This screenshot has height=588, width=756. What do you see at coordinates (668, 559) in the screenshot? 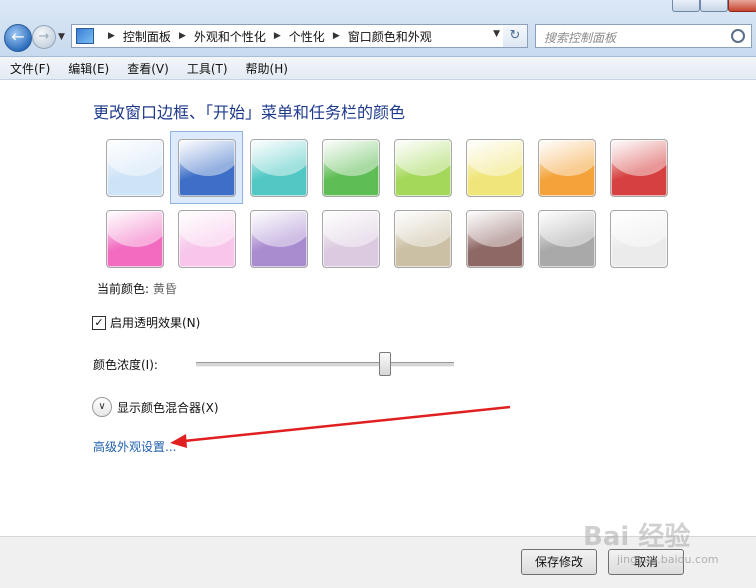
I see `watermark-url: jingyan.baidu.com` at bounding box center [668, 559].